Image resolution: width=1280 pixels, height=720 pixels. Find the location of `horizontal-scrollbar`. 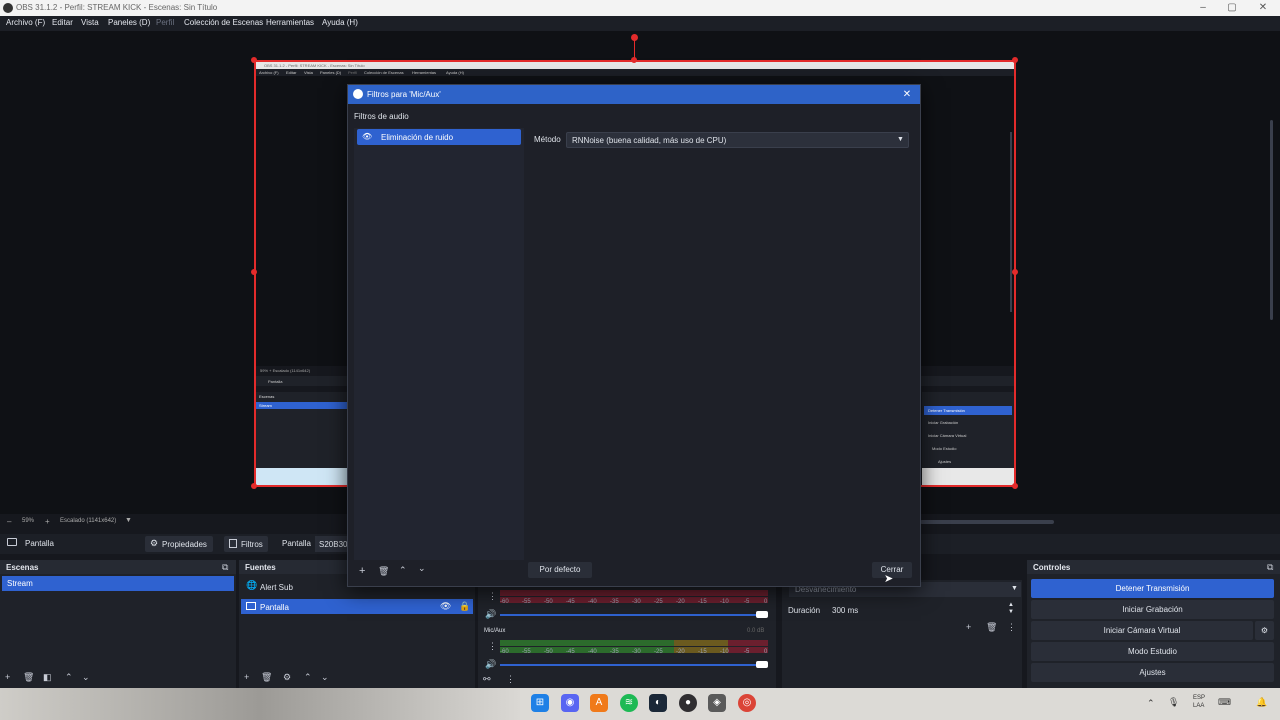

horizontal-scrollbar is located at coordinates (987, 522).